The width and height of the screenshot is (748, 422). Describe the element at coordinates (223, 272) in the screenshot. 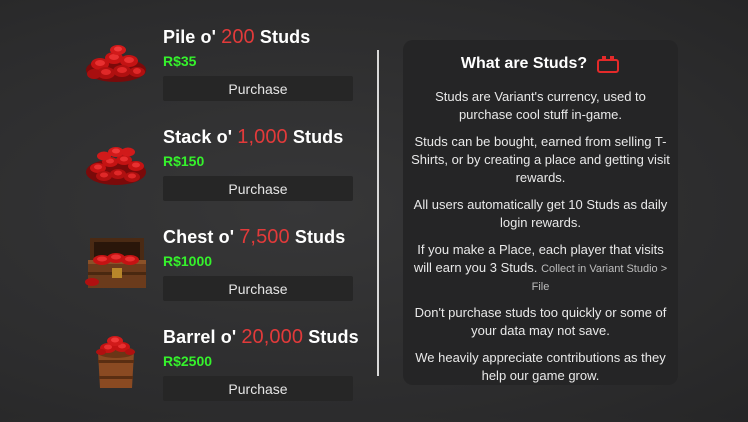

I see `offer-item-chest: Chest o' 7,500 Studs R$1000 Purchase` at that location.